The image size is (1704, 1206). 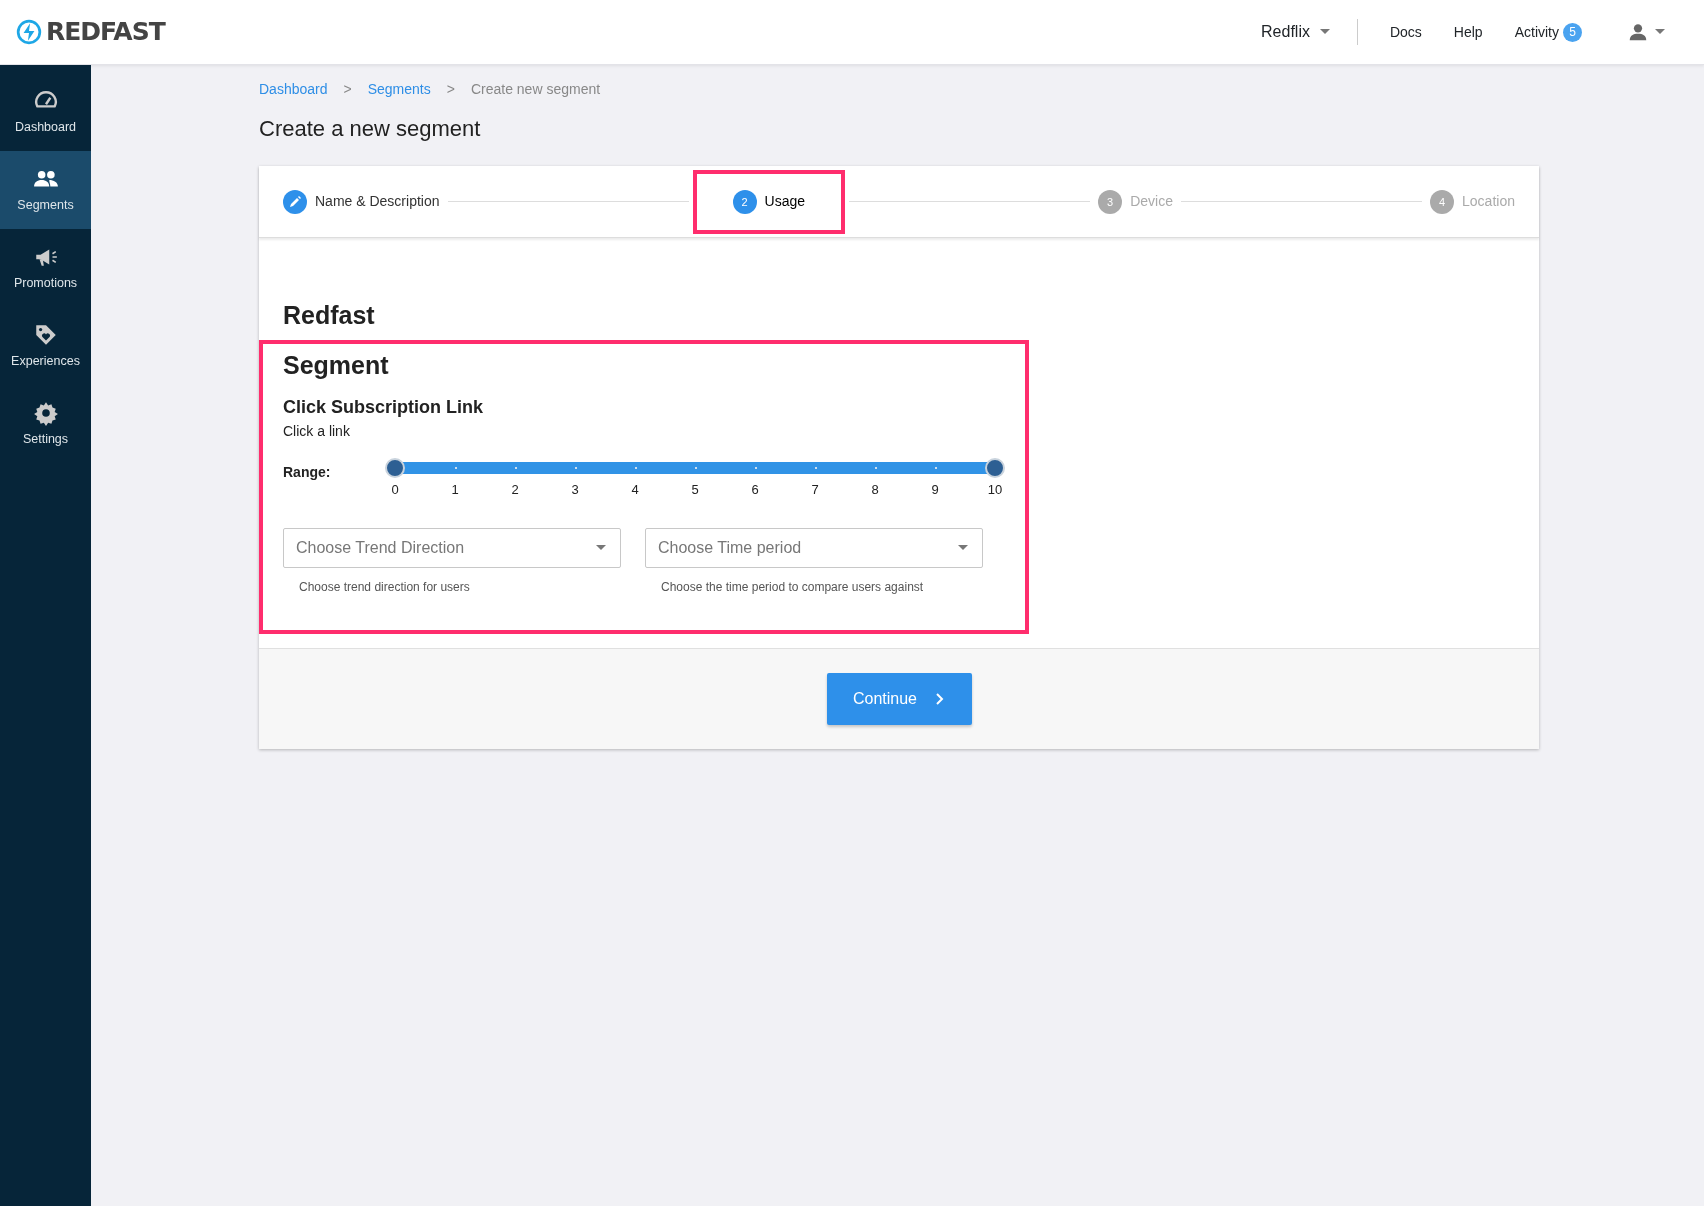 What do you see at coordinates (307, 473) in the screenshot?
I see `range-label: Range:` at bounding box center [307, 473].